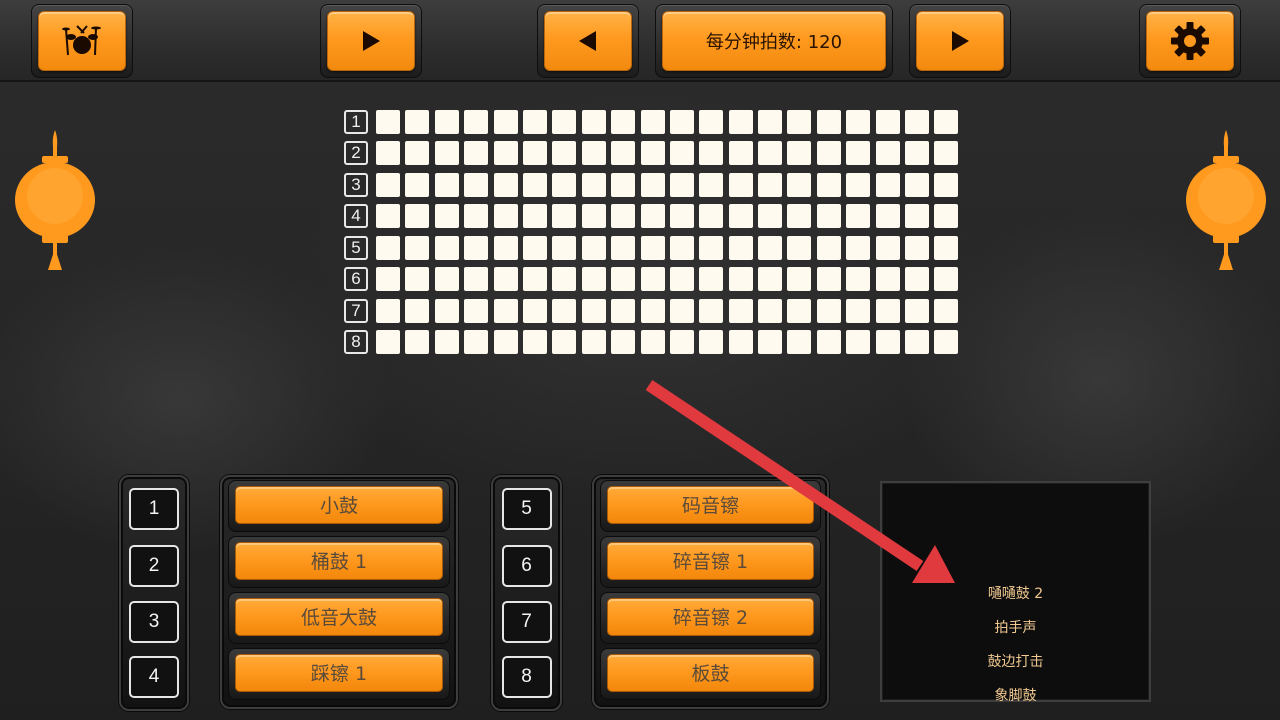 This screenshot has width=1280, height=720. Describe the element at coordinates (710, 505) in the screenshot. I see `instrument-button-5: 码音镲` at that location.